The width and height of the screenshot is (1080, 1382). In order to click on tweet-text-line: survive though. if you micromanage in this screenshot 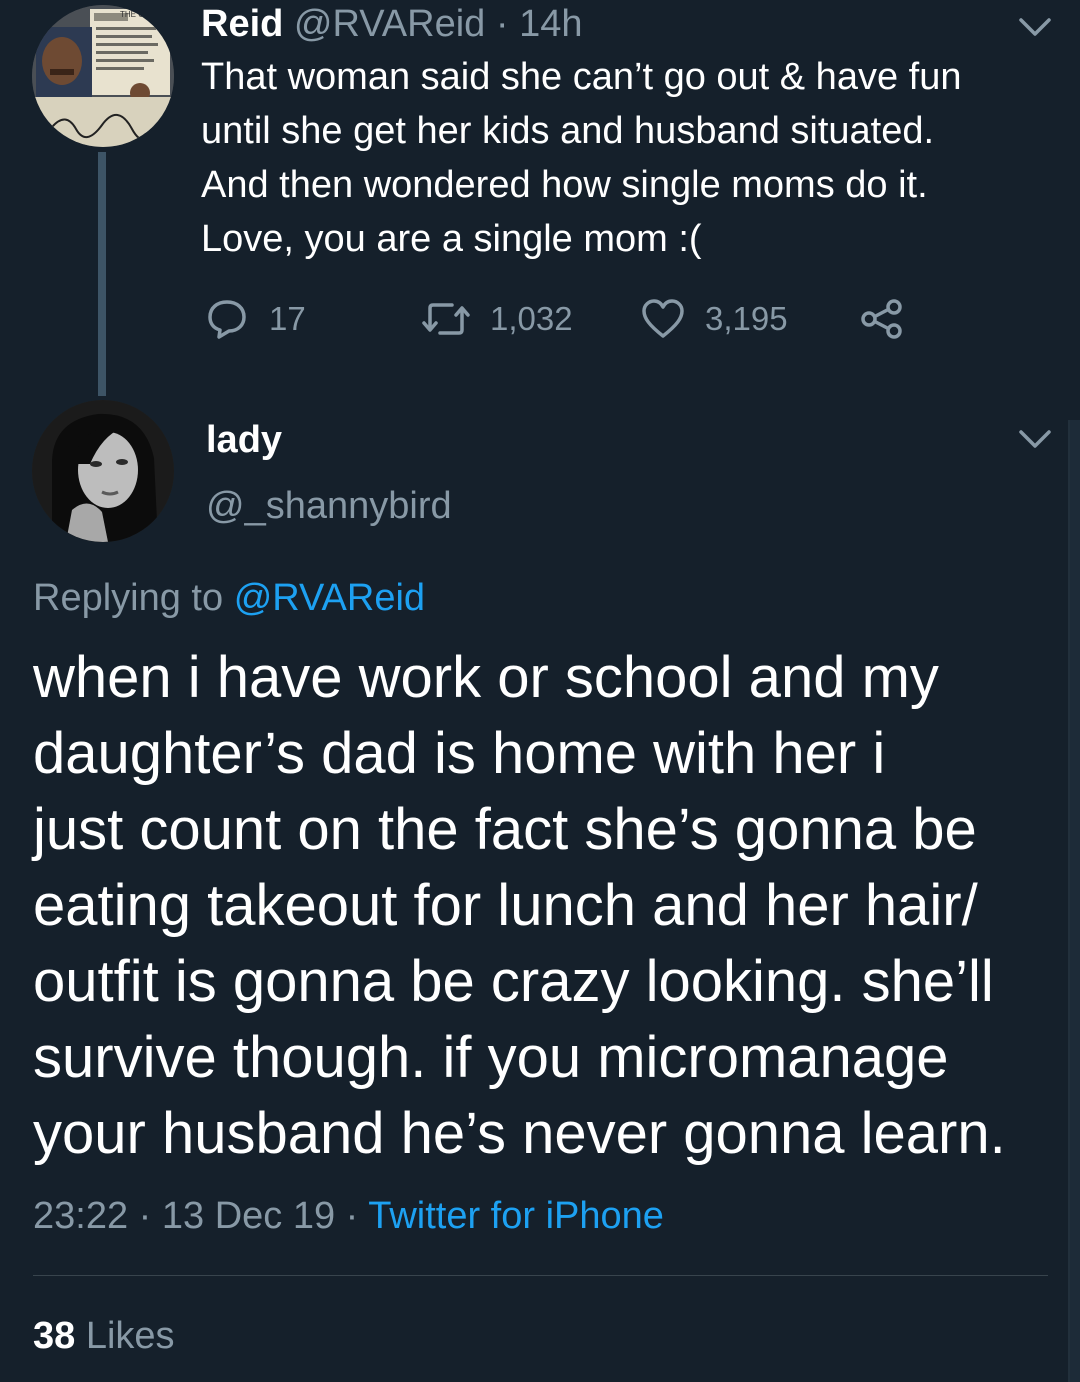, I will do `click(491, 1057)`.